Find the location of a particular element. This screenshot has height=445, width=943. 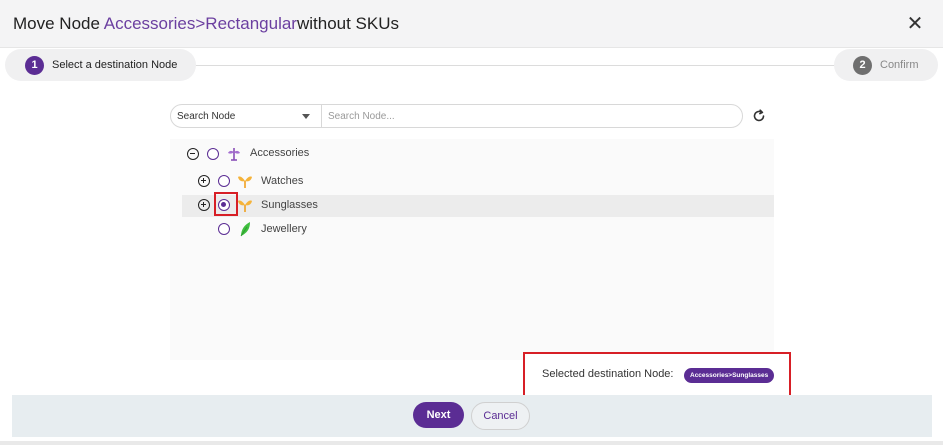

dialog-bottom-edge is located at coordinates (471, 443).